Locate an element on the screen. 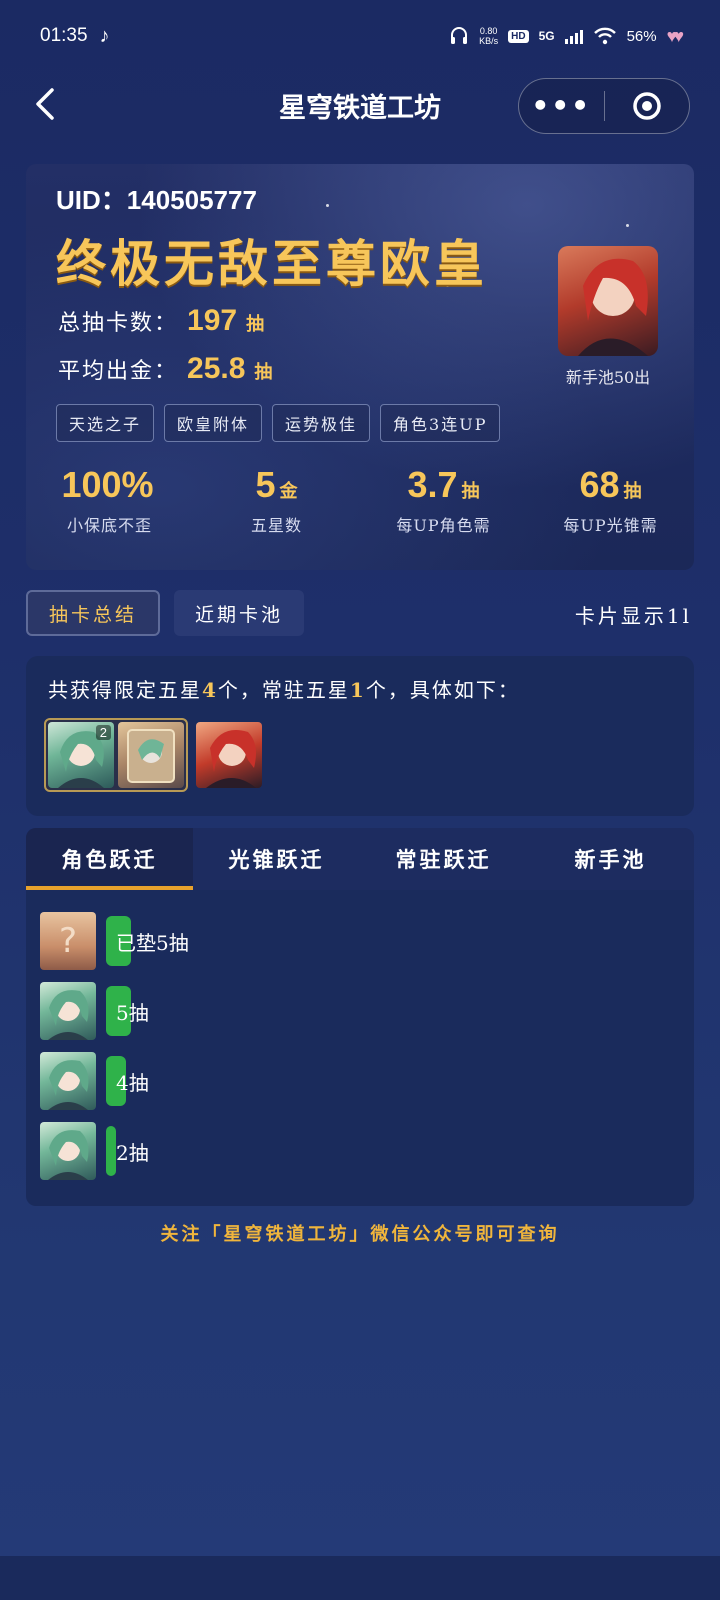 This screenshot has height=1600, width=720. battery-level: 56% is located at coordinates (641, 36).